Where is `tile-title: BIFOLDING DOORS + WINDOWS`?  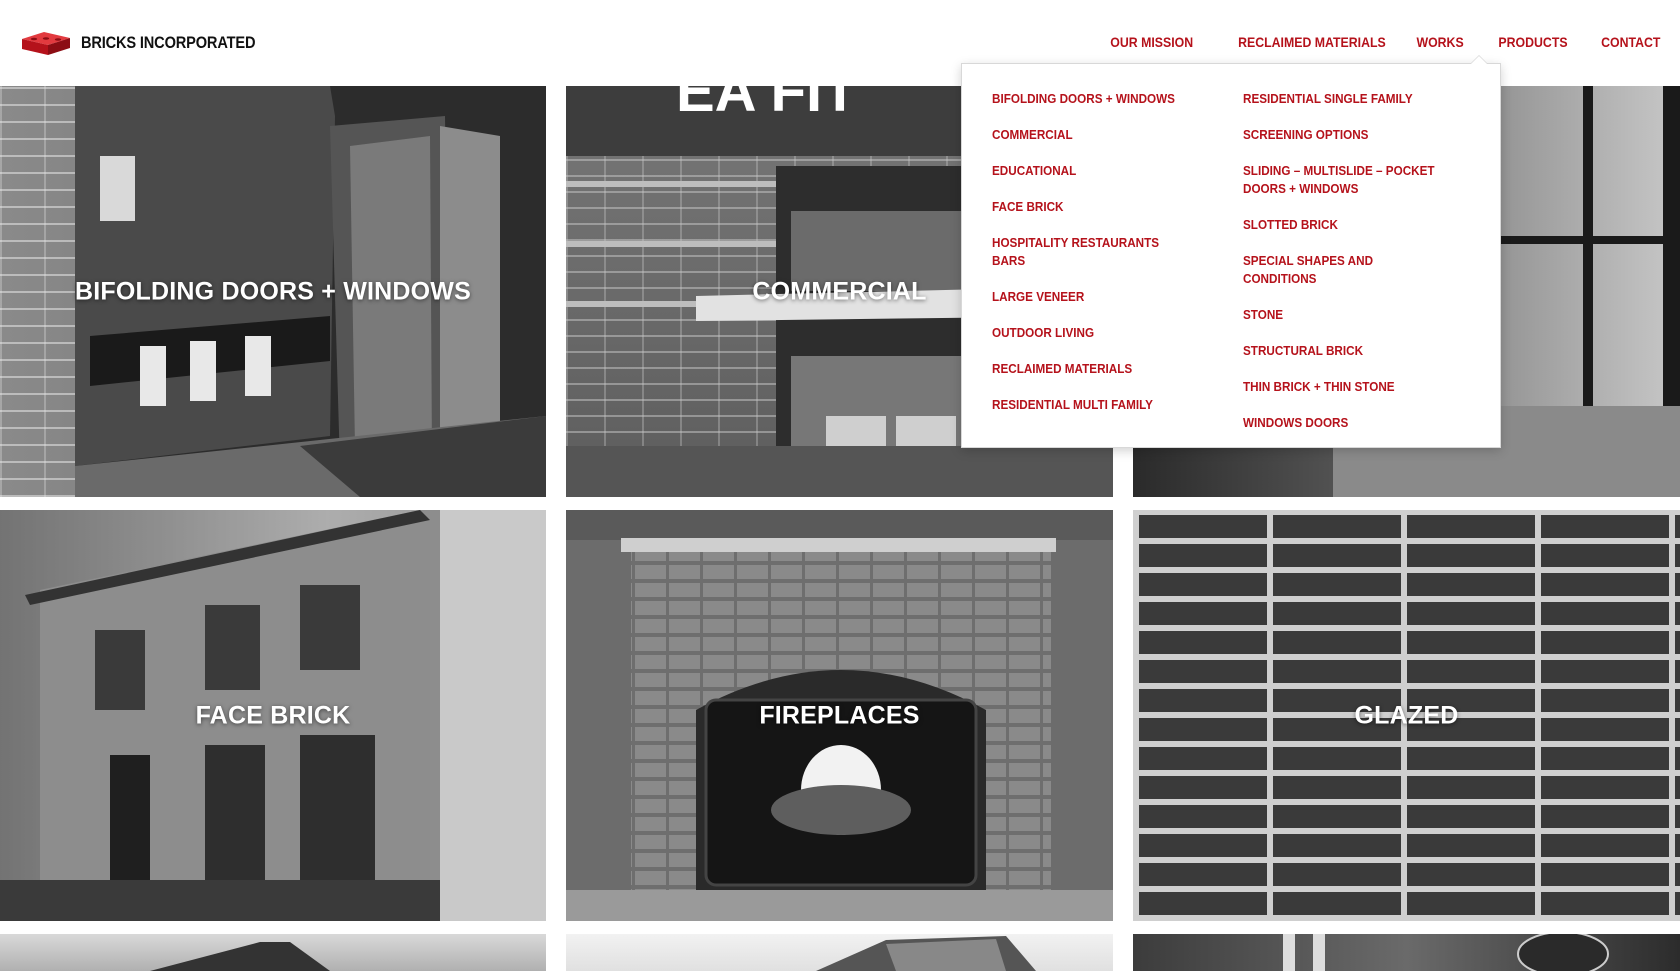
tile-title: BIFOLDING DOORS + WINDOWS is located at coordinates (273, 291).